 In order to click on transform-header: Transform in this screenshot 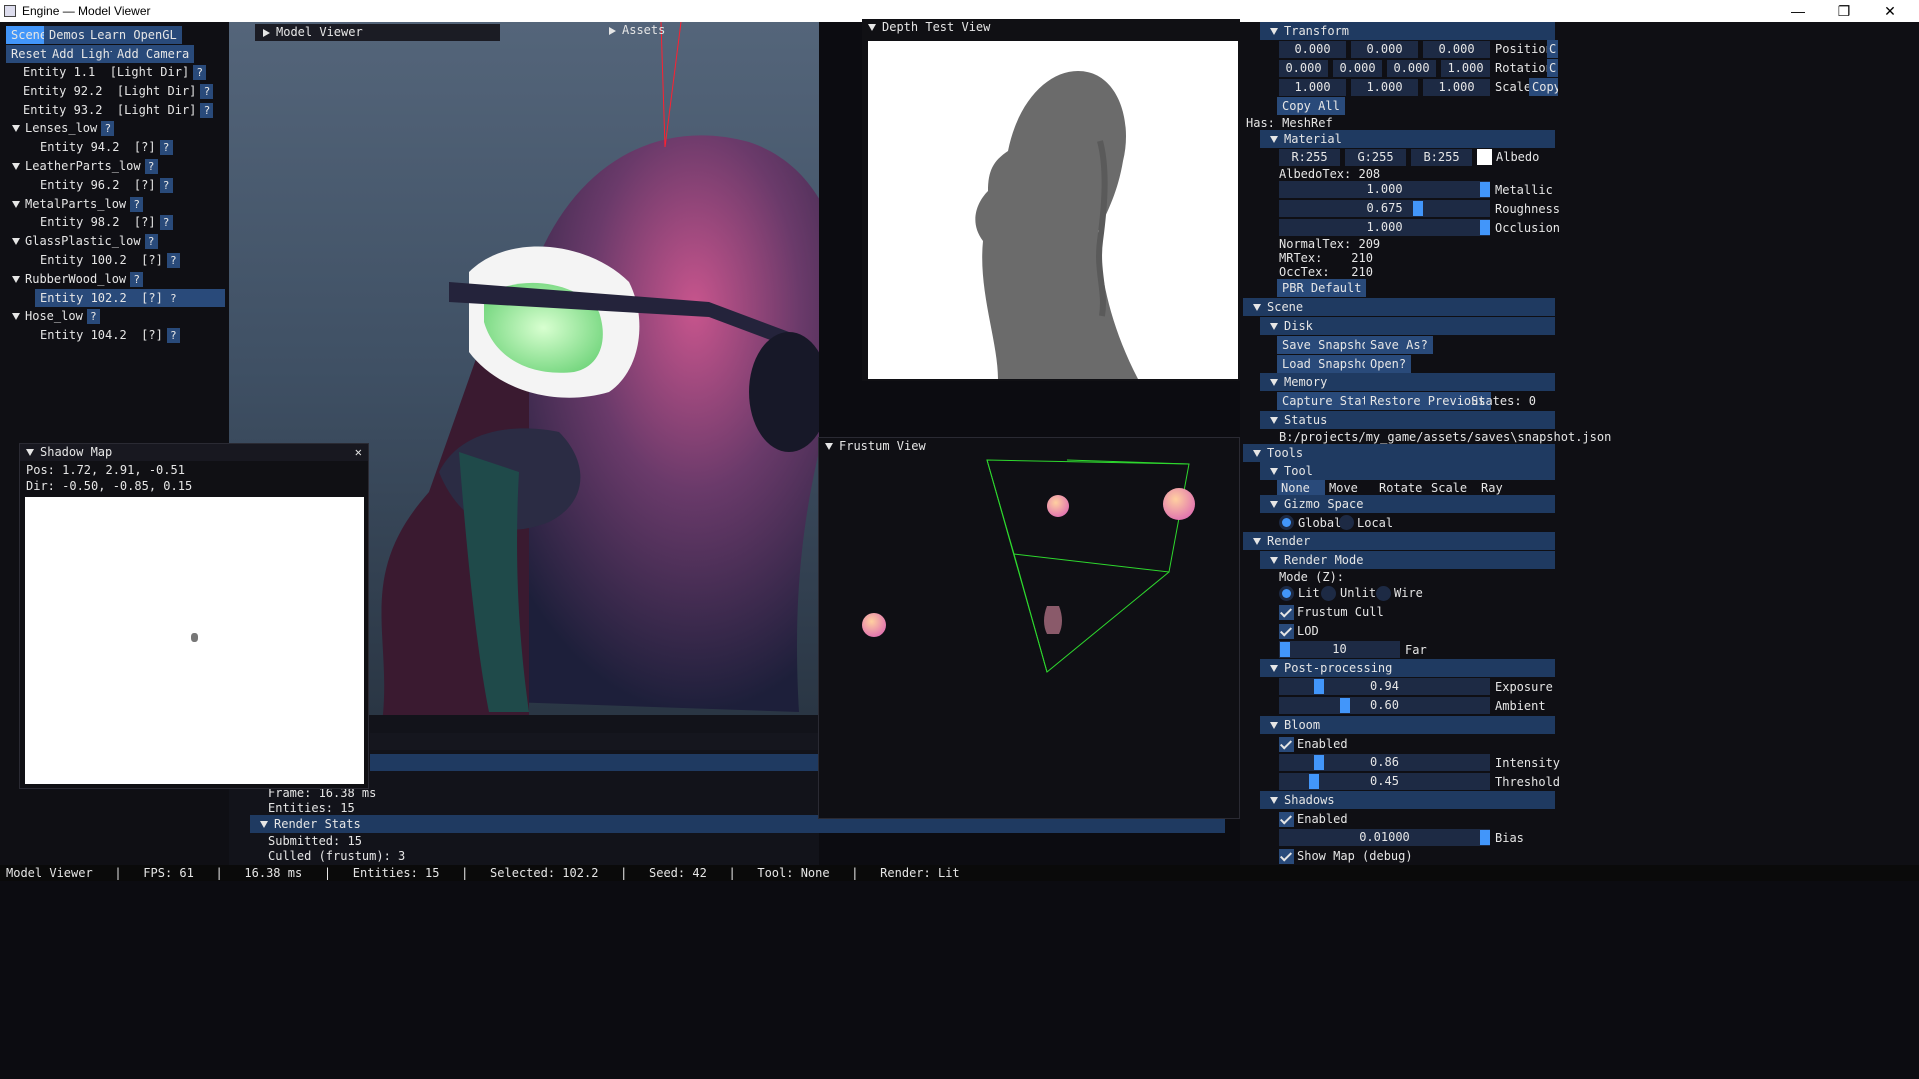, I will do `click(1407, 31)`.